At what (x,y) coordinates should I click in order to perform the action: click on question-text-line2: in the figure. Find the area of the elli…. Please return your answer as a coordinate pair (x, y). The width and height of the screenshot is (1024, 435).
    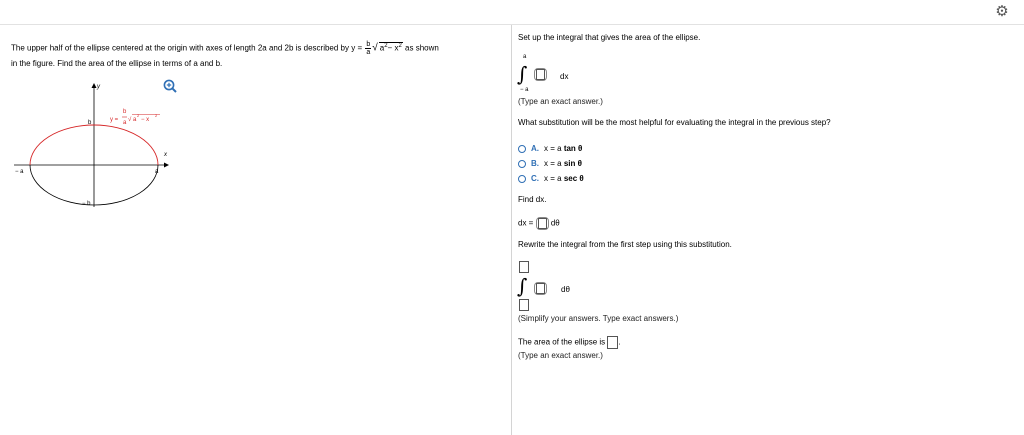
    Looking at the image, I should click on (117, 63).